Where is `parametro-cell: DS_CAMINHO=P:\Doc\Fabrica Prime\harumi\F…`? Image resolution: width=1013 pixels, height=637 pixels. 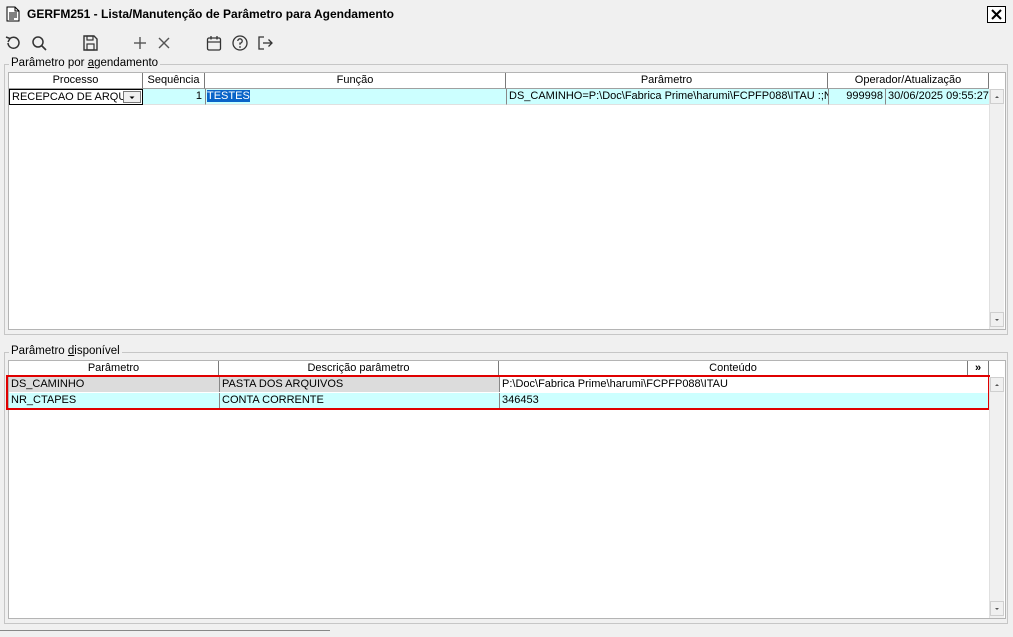 parametro-cell: DS_CAMINHO=P:\Doc\Fabrica Prime\harumi\F… is located at coordinates (667, 97).